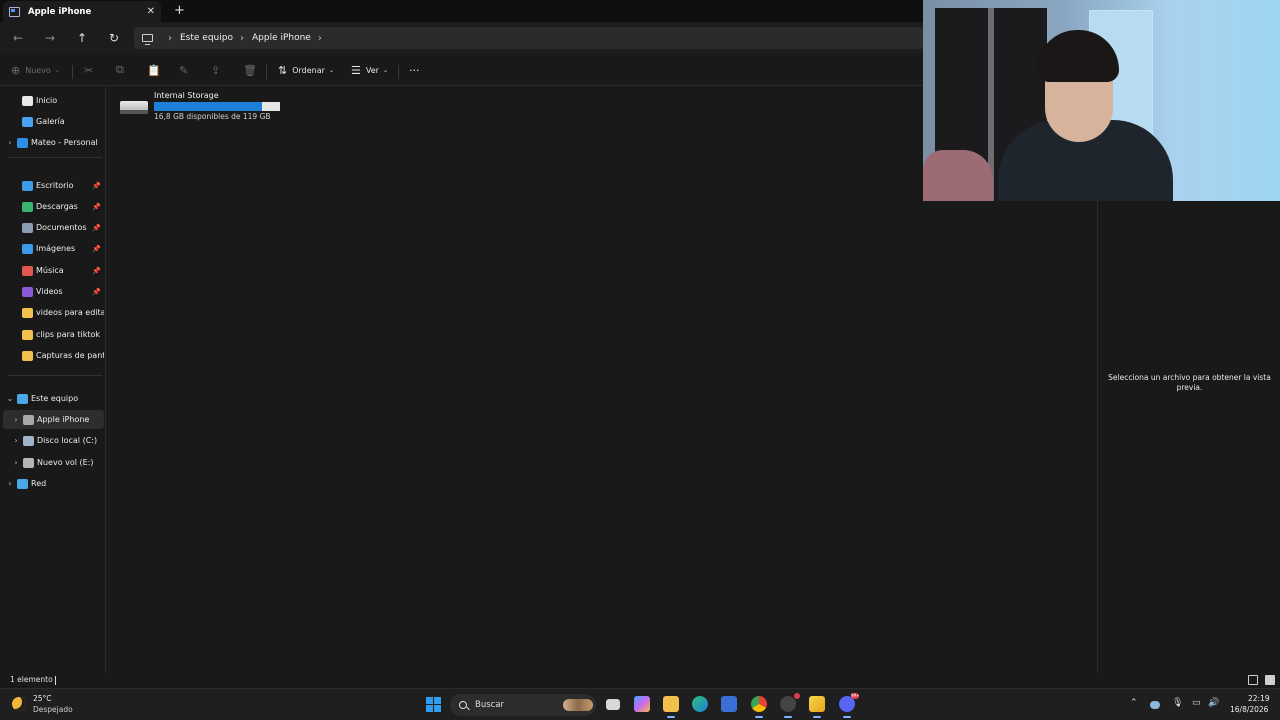  I want to click on editor-app-icon, so click(817, 707).